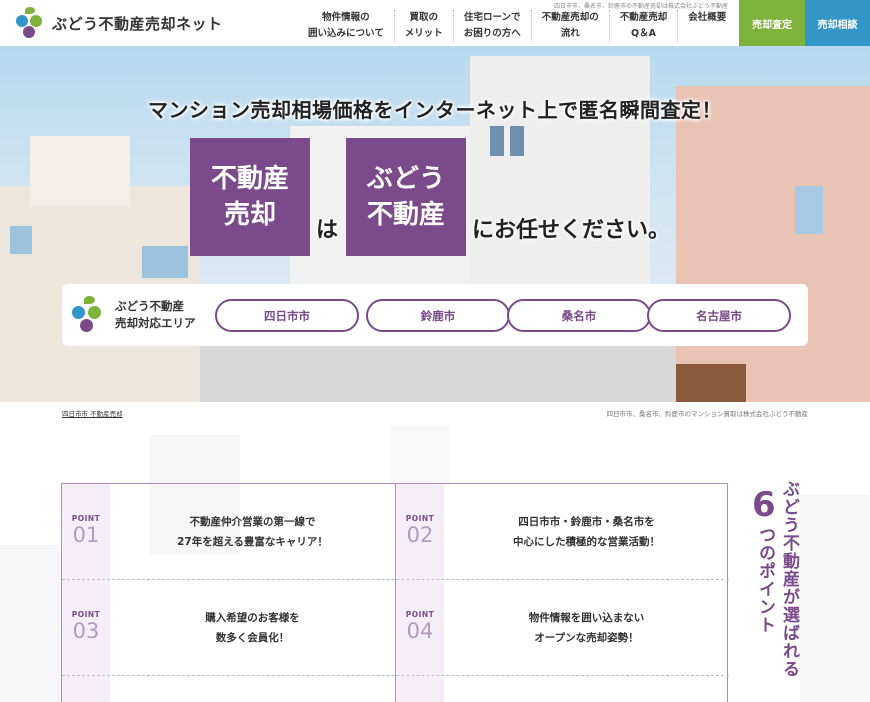  What do you see at coordinates (776, 591) in the screenshot?
I see `points-vertical-title: ぶどう不動産が選ばれる 6 つのポイント` at bounding box center [776, 591].